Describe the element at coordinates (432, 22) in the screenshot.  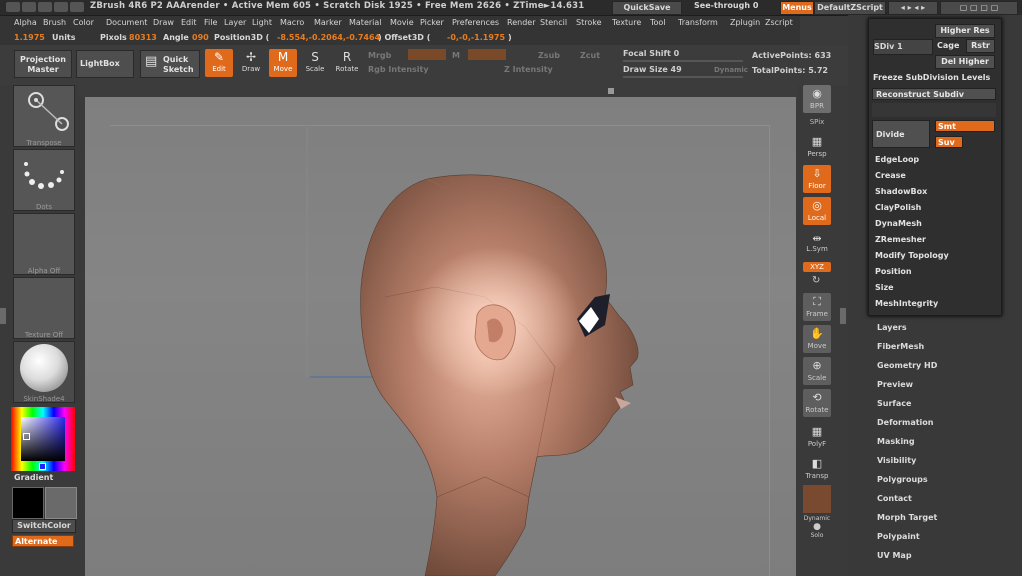
I see `menu-picker: Picker` at that location.